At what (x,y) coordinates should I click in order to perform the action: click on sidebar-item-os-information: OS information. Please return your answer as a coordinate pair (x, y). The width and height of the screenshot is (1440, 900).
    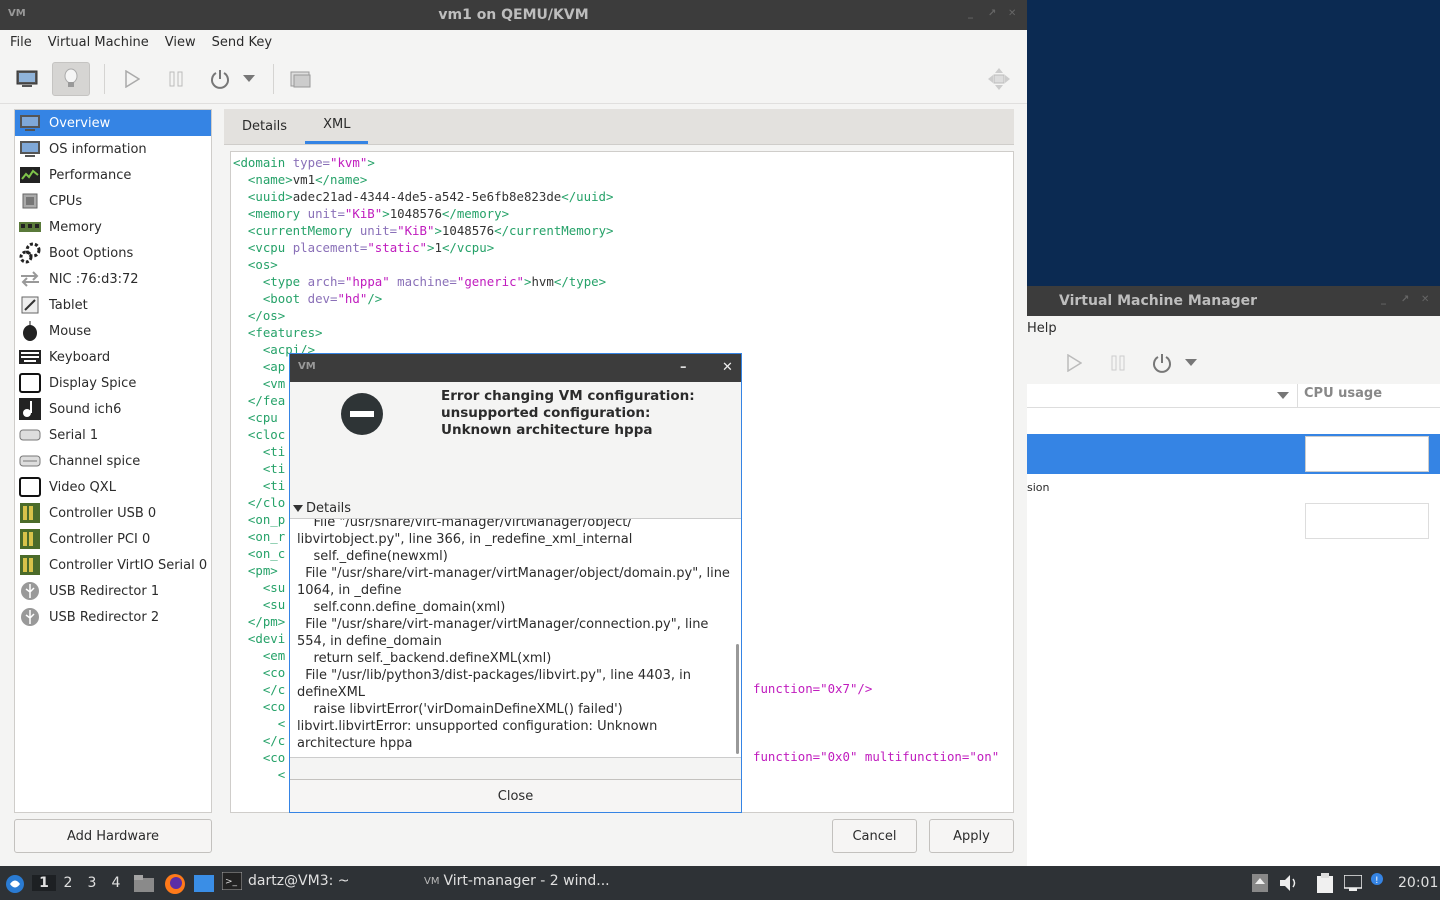
    Looking at the image, I should click on (113, 149).